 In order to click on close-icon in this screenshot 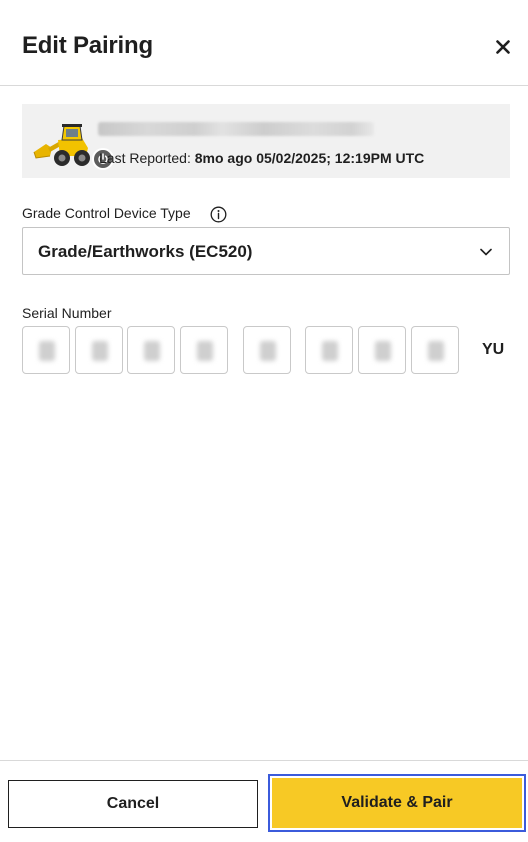, I will do `click(503, 47)`.